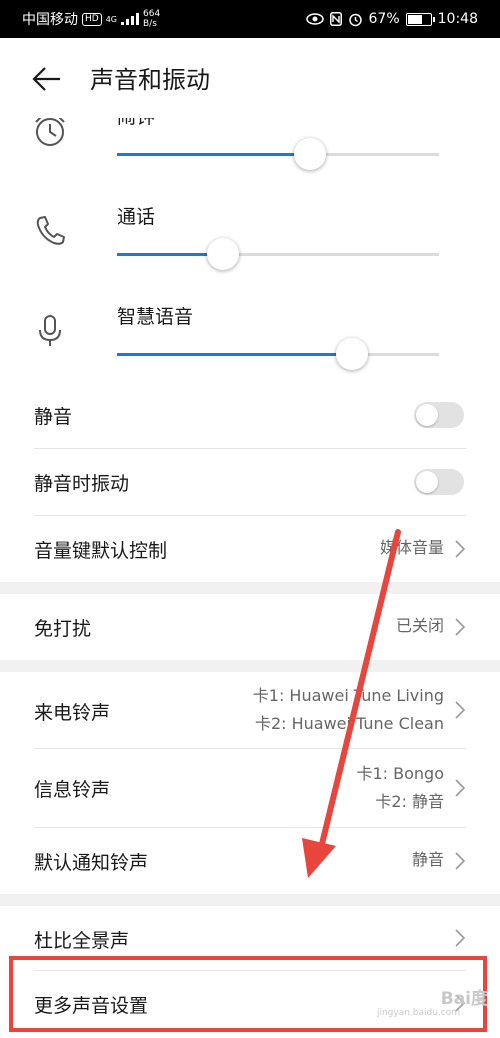 This screenshot has height=1038, width=500. What do you see at coordinates (150, 24) in the screenshot?
I see `net-speed-unit: B/s` at bounding box center [150, 24].